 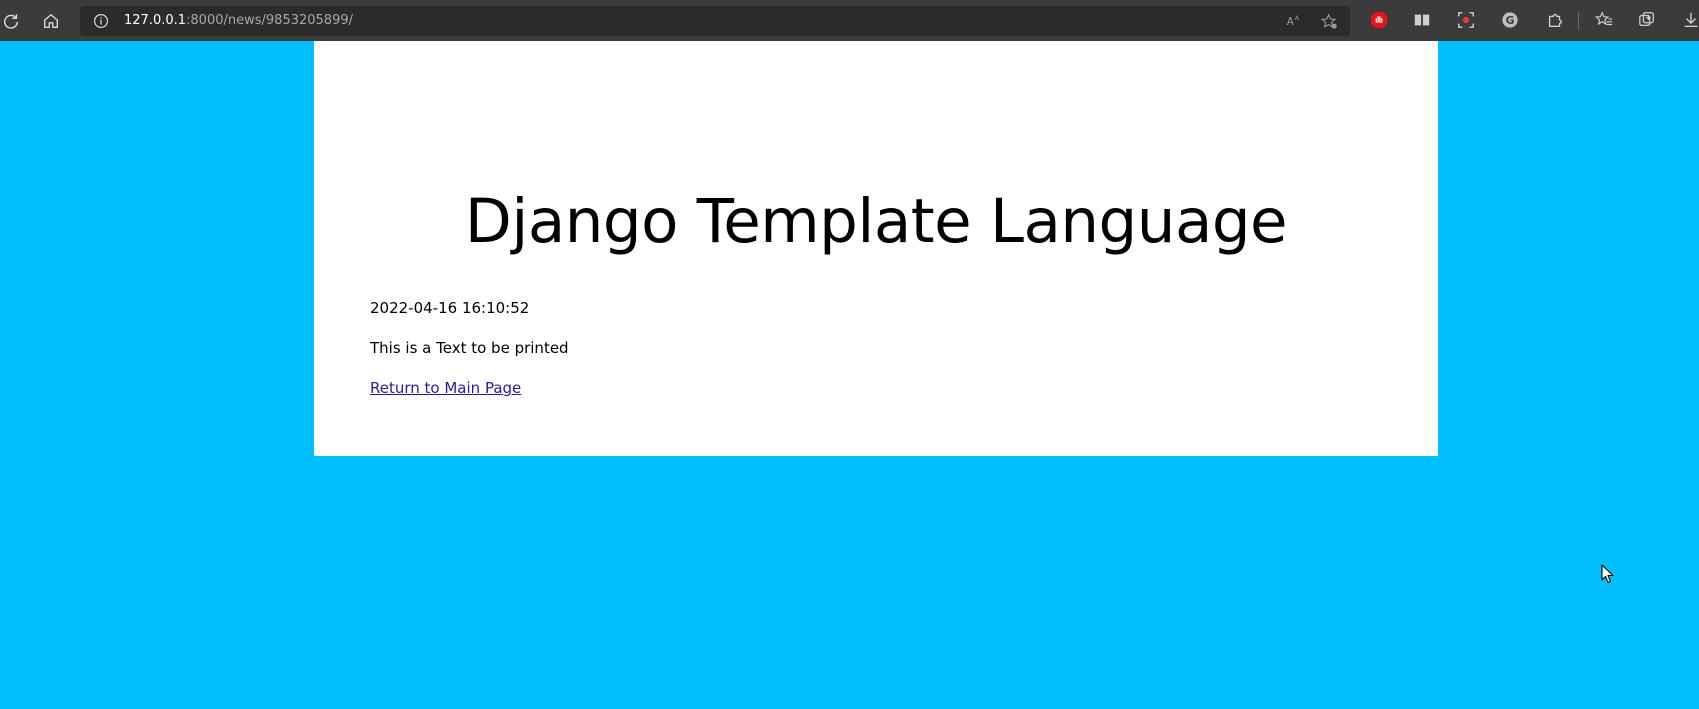 What do you see at coordinates (1690, 20) in the screenshot?
I see `download-icon` at bounding box center [1690, 20].